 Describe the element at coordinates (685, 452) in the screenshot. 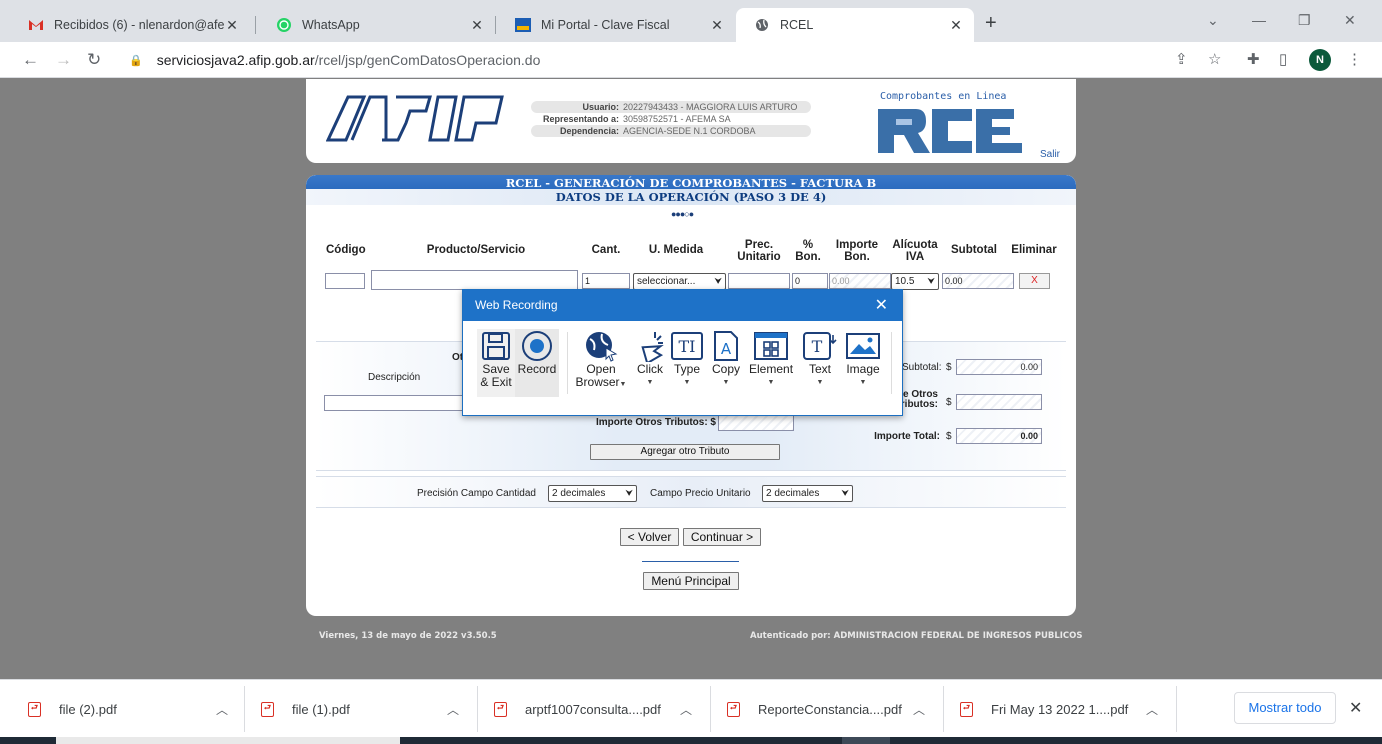

I see `agregar-tributo-button: Agregar otro Tributo` at that location.